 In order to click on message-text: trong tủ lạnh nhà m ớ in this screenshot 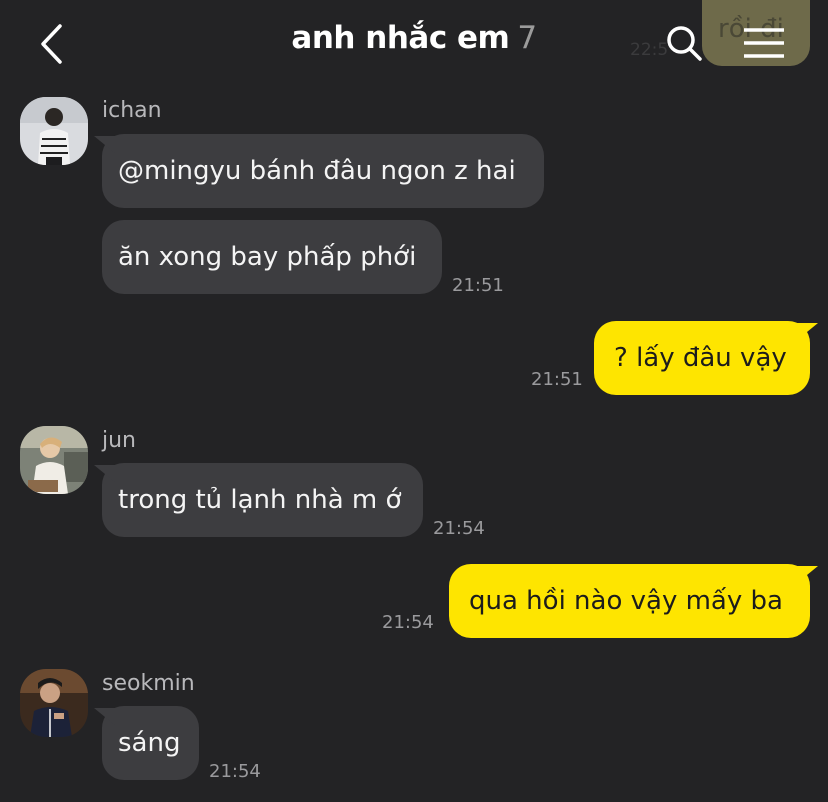, I will do `click(260, 500)`.